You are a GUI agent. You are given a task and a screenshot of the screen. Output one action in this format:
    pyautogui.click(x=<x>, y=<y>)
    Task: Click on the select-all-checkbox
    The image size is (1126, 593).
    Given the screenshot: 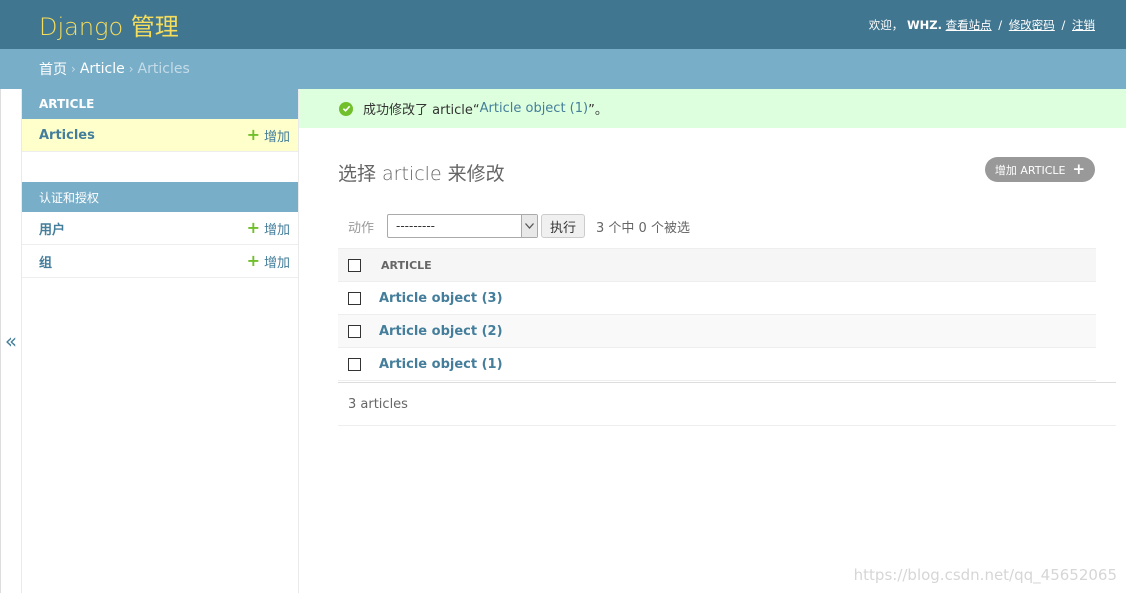 What is the action you would take?
    pyautogui.click(x=354, y=265)
    